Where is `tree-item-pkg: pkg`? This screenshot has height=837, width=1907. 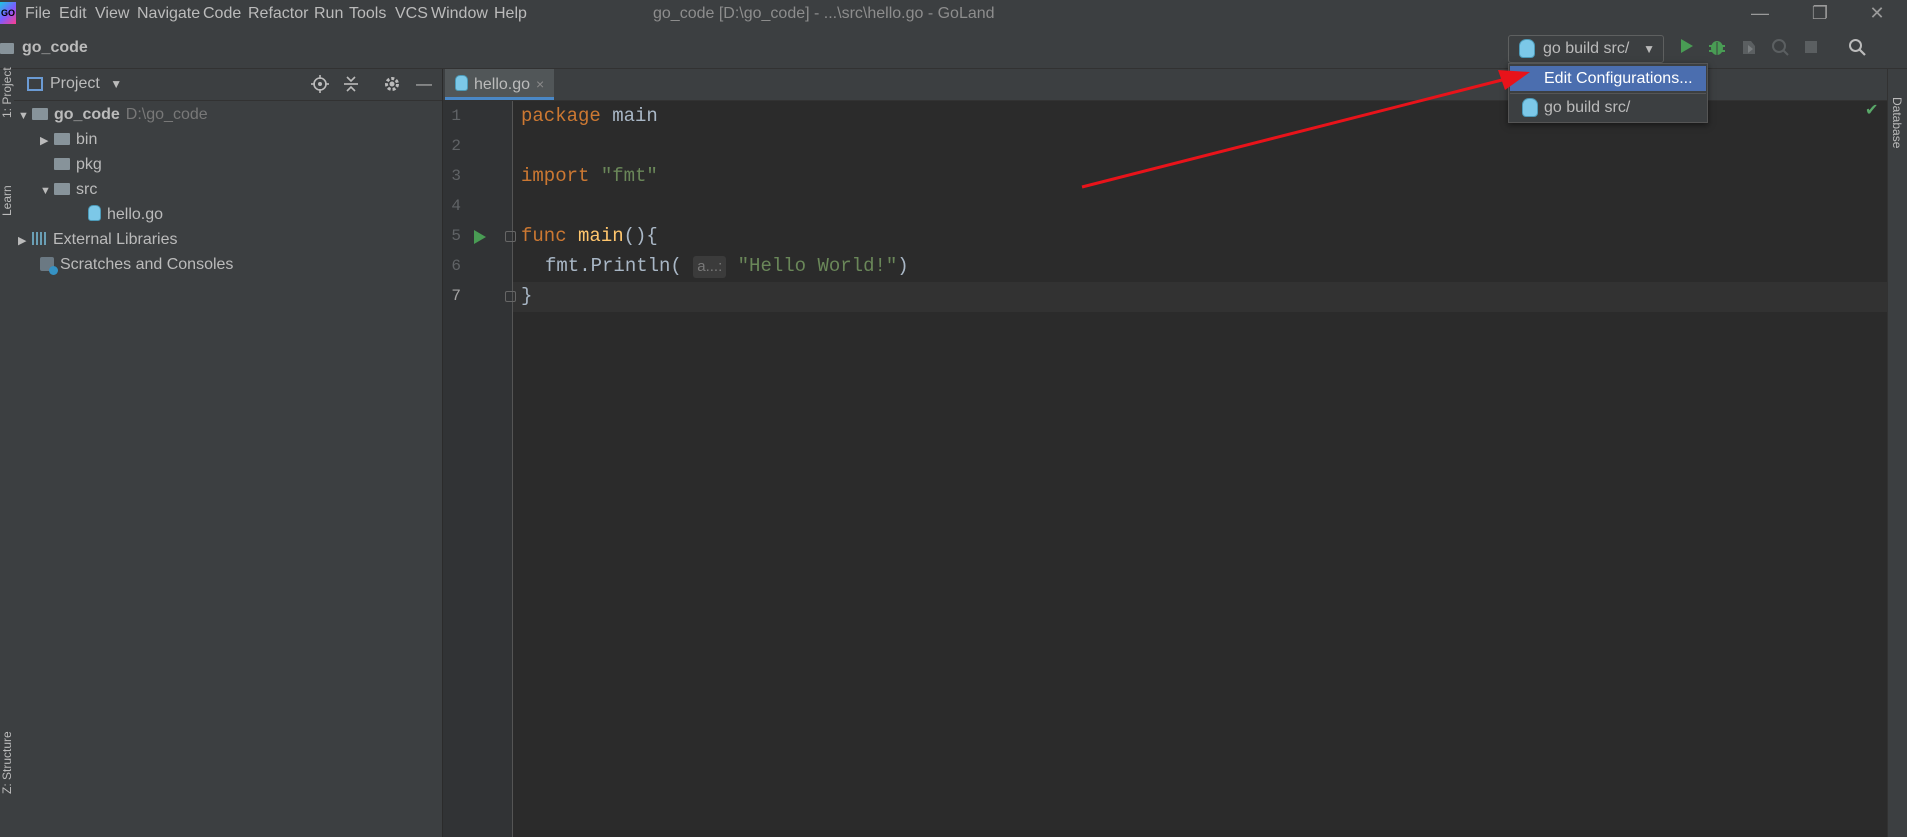
tree-item-pkg: pkg is located at coordinates (78, 164).